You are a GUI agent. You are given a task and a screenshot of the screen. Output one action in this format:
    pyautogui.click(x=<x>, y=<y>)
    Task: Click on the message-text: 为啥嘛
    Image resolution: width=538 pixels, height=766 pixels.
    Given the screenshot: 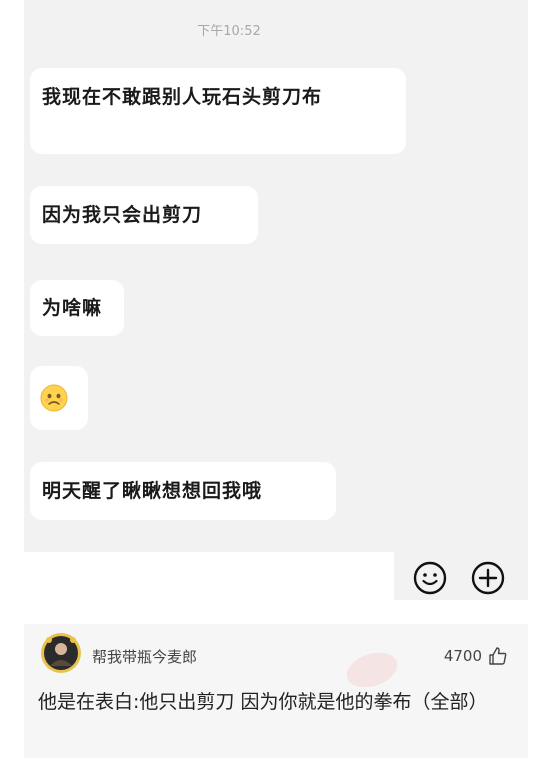 What is the action you would take?
    pyautogui.click(x=72, y=308)
    